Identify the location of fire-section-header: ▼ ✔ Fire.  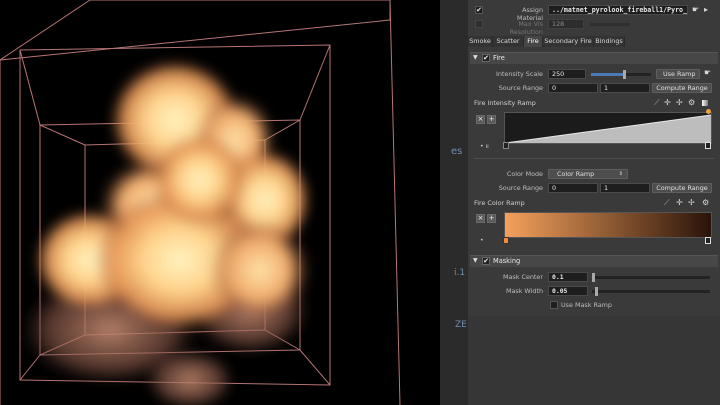
(594, 58).